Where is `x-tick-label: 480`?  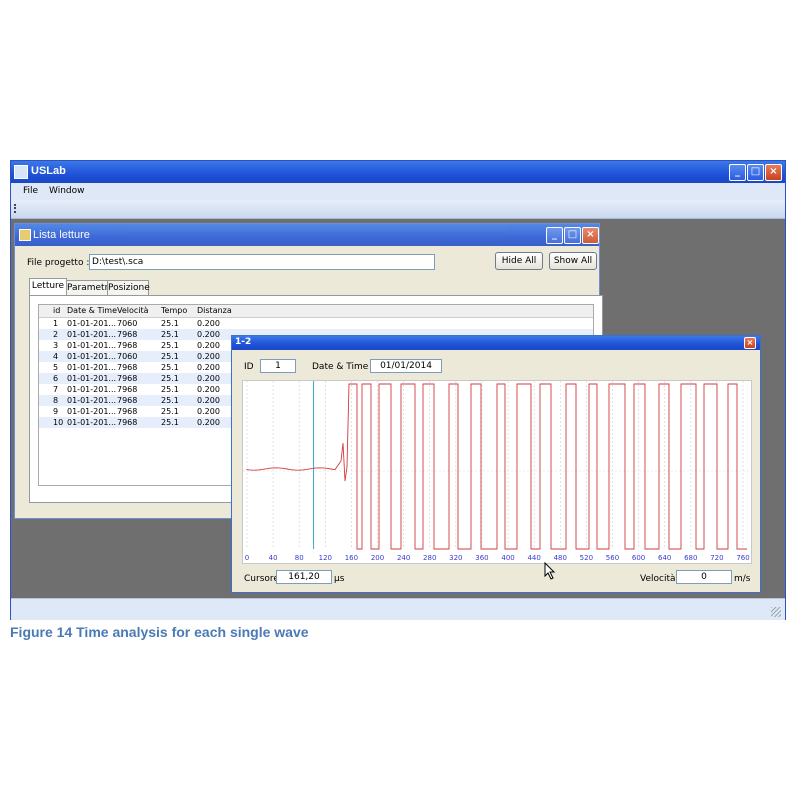
x-tick-label: 480 is located at coordinates (560, 558).